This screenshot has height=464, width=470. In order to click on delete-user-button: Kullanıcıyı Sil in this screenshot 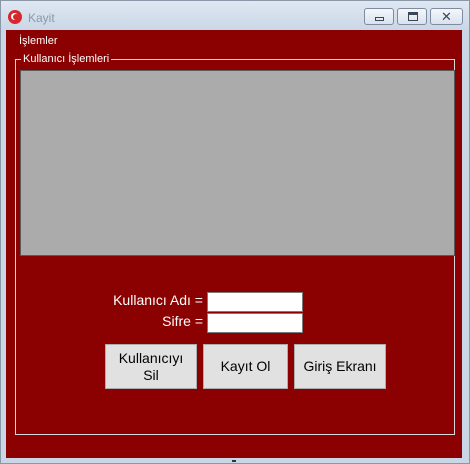, I will do `click(151, 366)`.